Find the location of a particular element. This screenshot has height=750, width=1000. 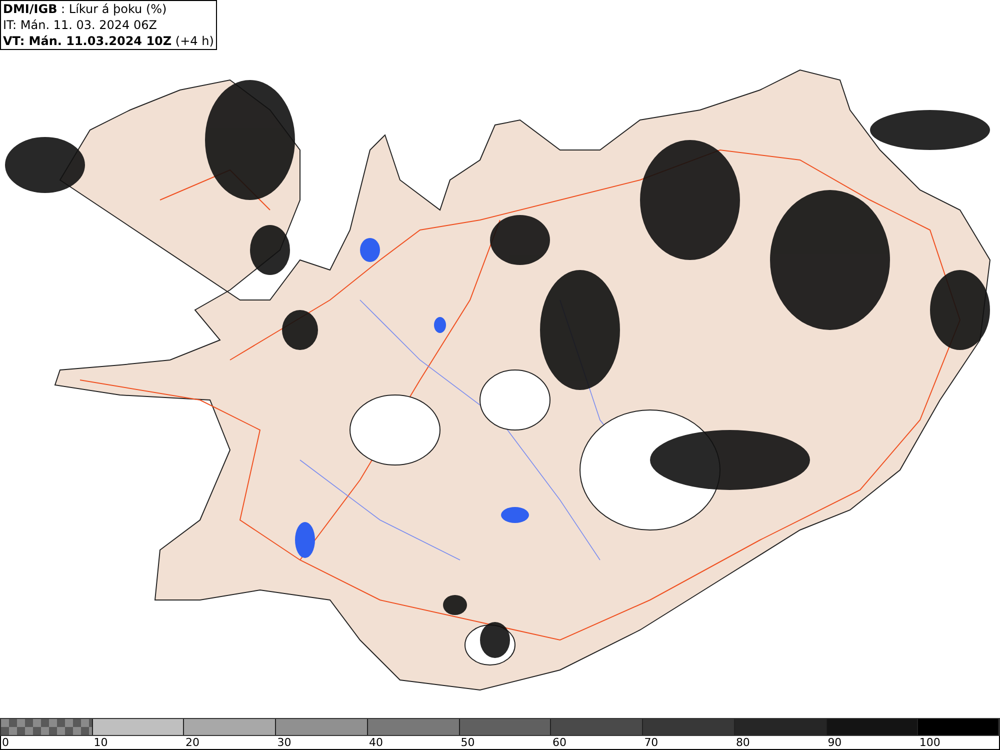

tick-label: 50 is located at coordinates (467, 743).